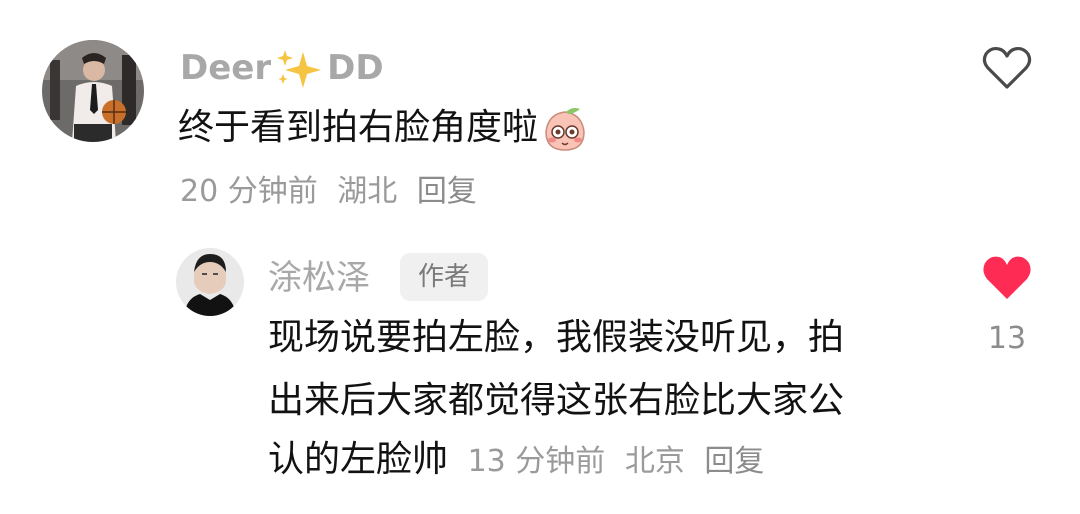  I want to click on username: Deer DD, so click(282, 68).